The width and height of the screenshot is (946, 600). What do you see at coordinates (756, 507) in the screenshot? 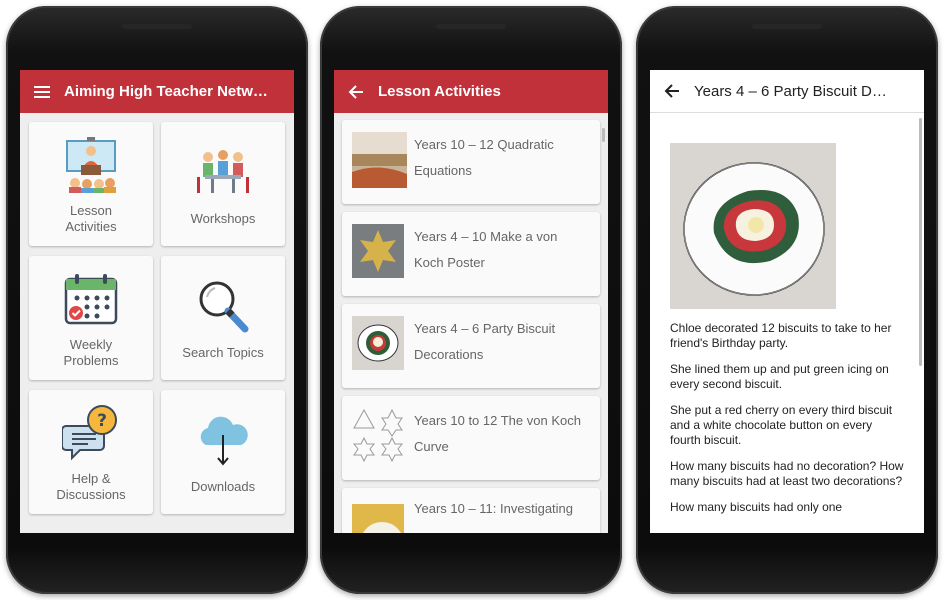
I see `paragraph: How many biscuits had only one` at bounding box center [756, 507].